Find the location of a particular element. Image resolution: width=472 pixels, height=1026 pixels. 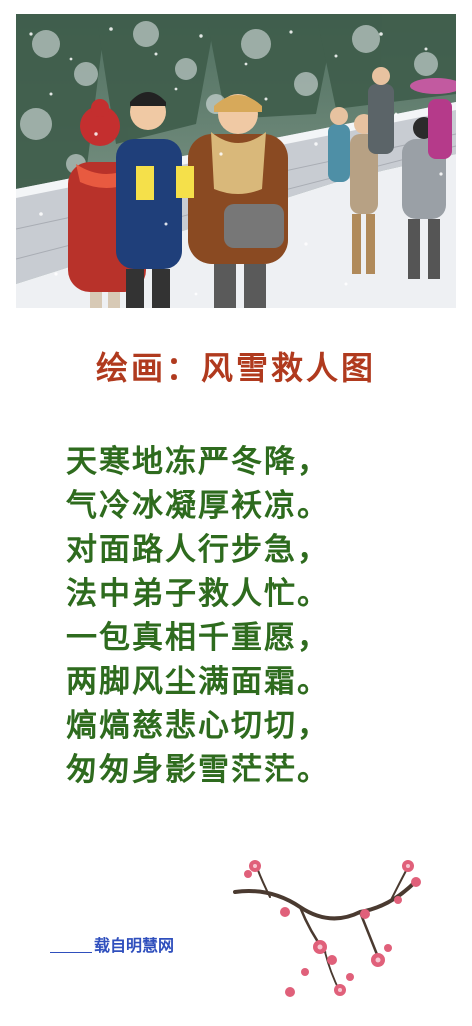

poem-line: 法中弟子救人忙。 is located at coordinates (198, 594).